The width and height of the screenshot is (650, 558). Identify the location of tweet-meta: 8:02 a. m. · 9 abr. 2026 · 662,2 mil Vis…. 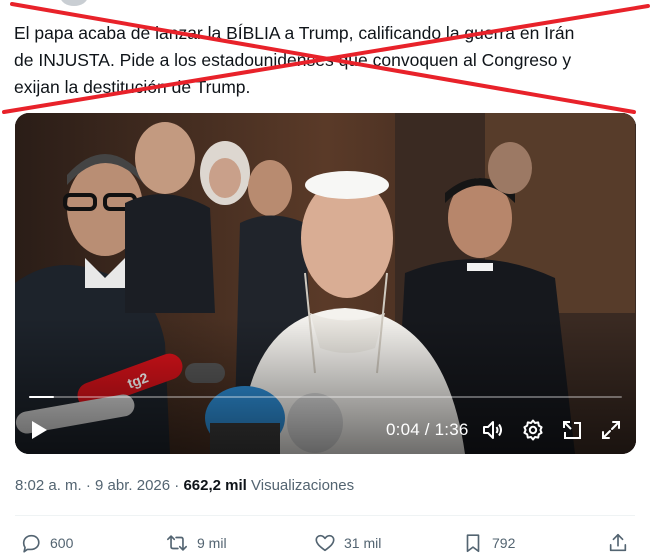
(184, 485).